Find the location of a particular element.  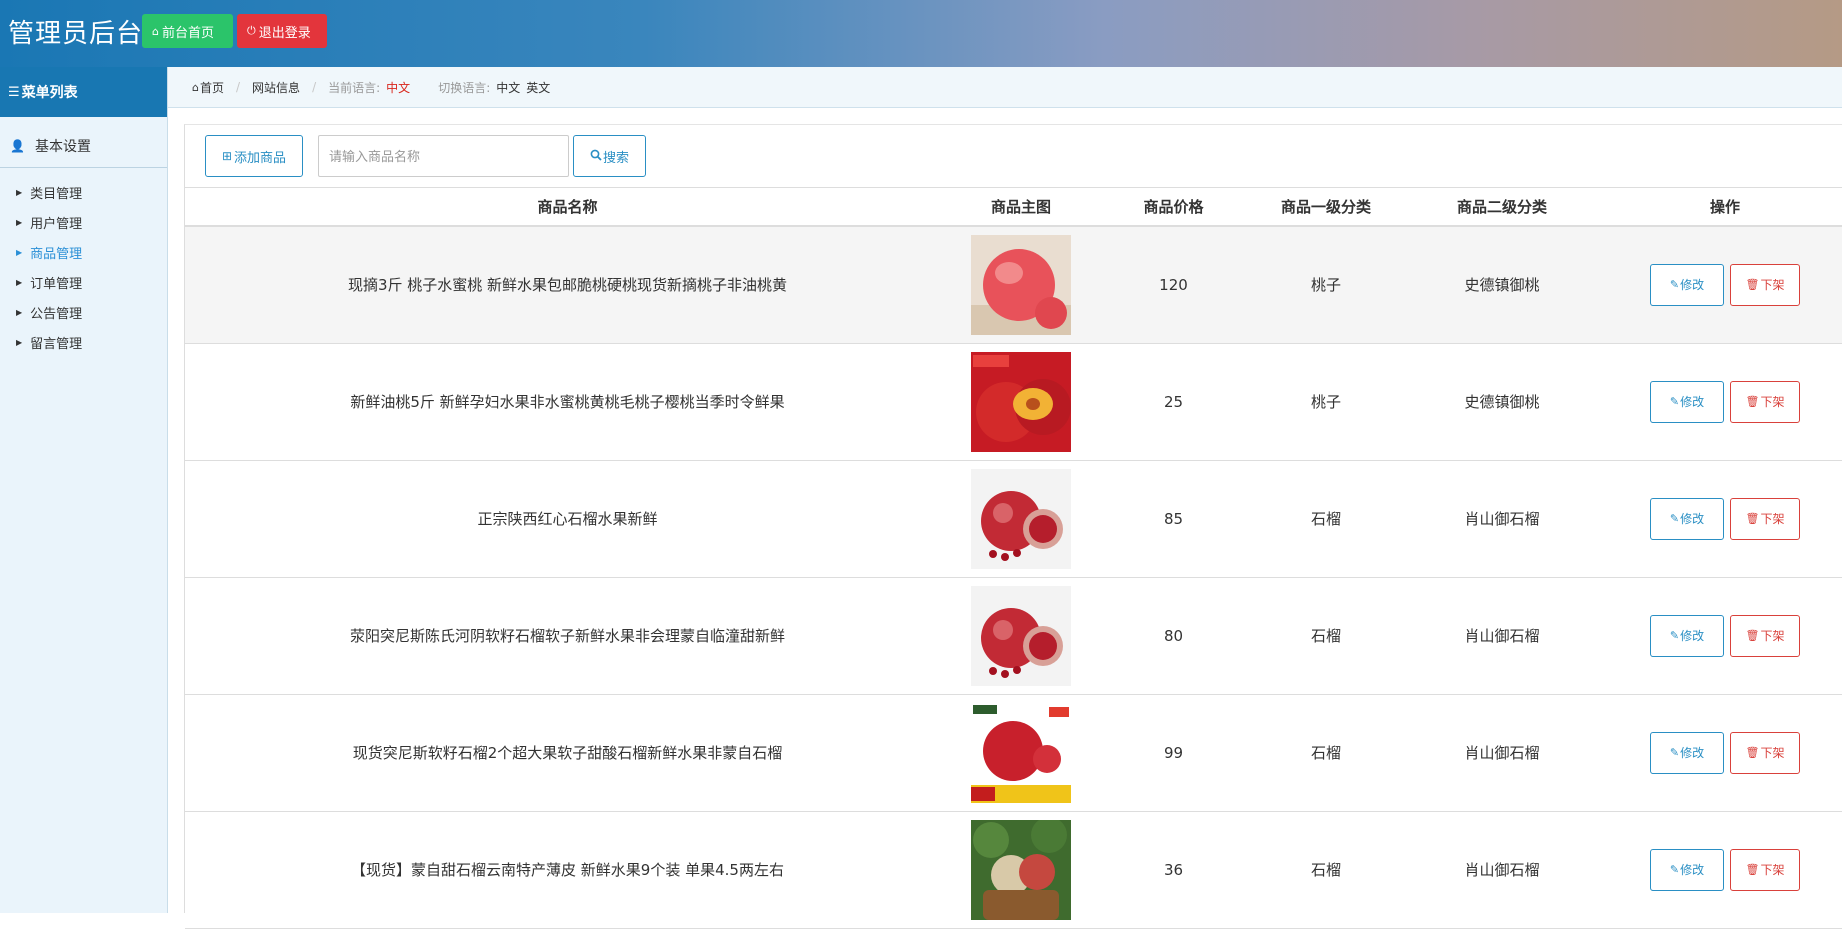

sidebar-item-label: 留言管理 is located at coordinates (56, 344).